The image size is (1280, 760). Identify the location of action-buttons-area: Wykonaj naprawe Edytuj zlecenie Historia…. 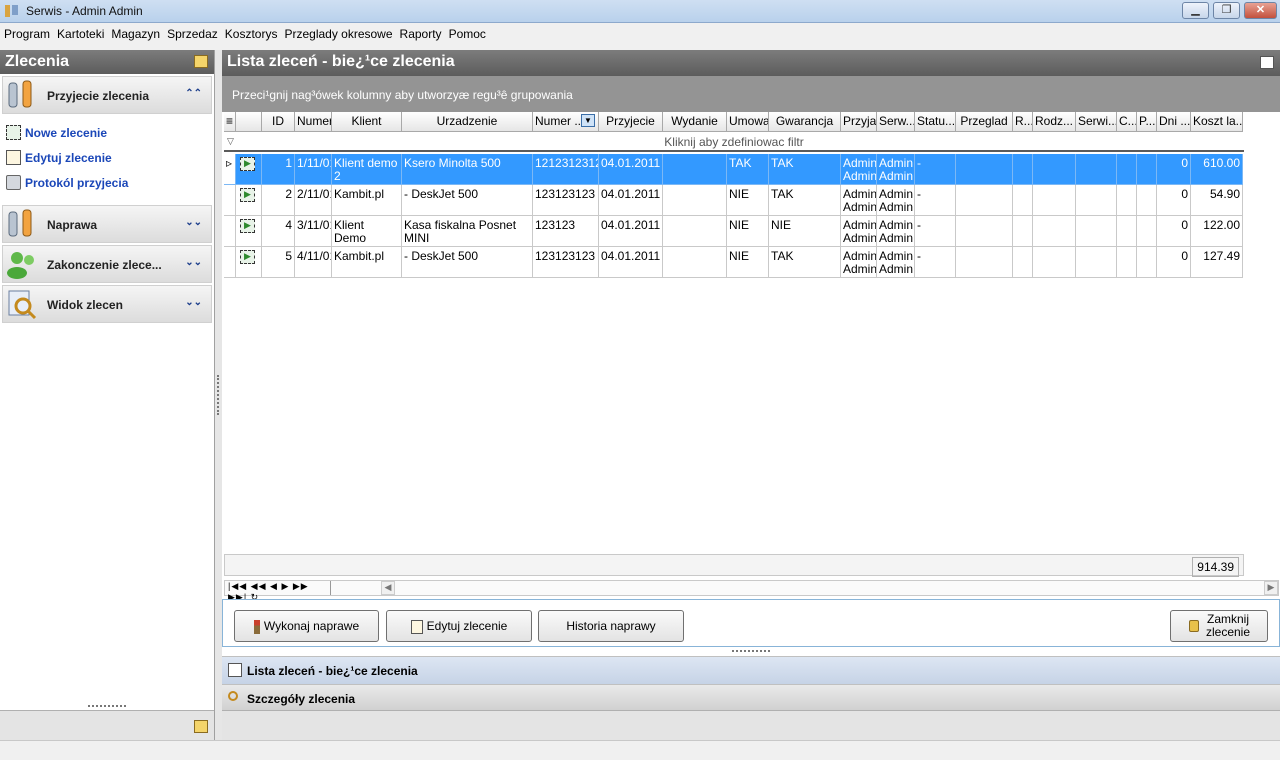
(751, 623).